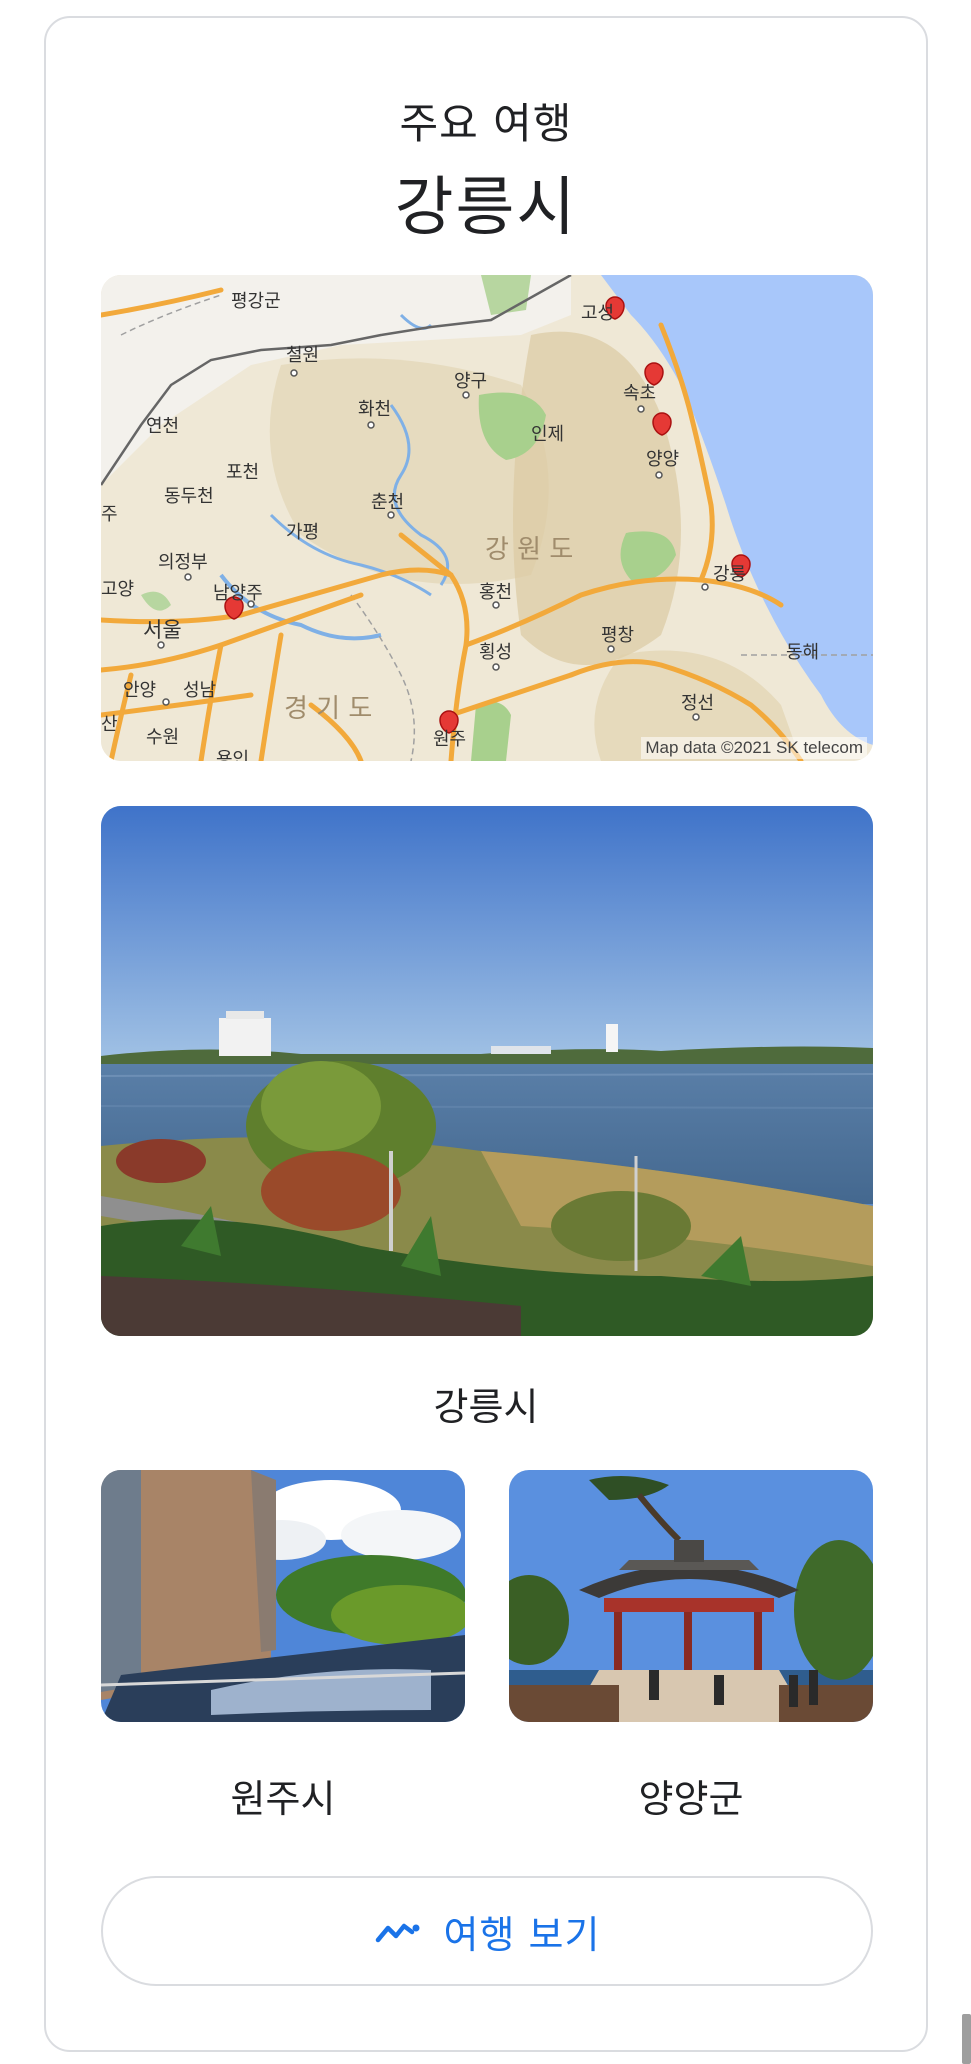 The height and width of the screenshot is (2064, 971). I want to click on svg-text: 동해, so click(802, 652).